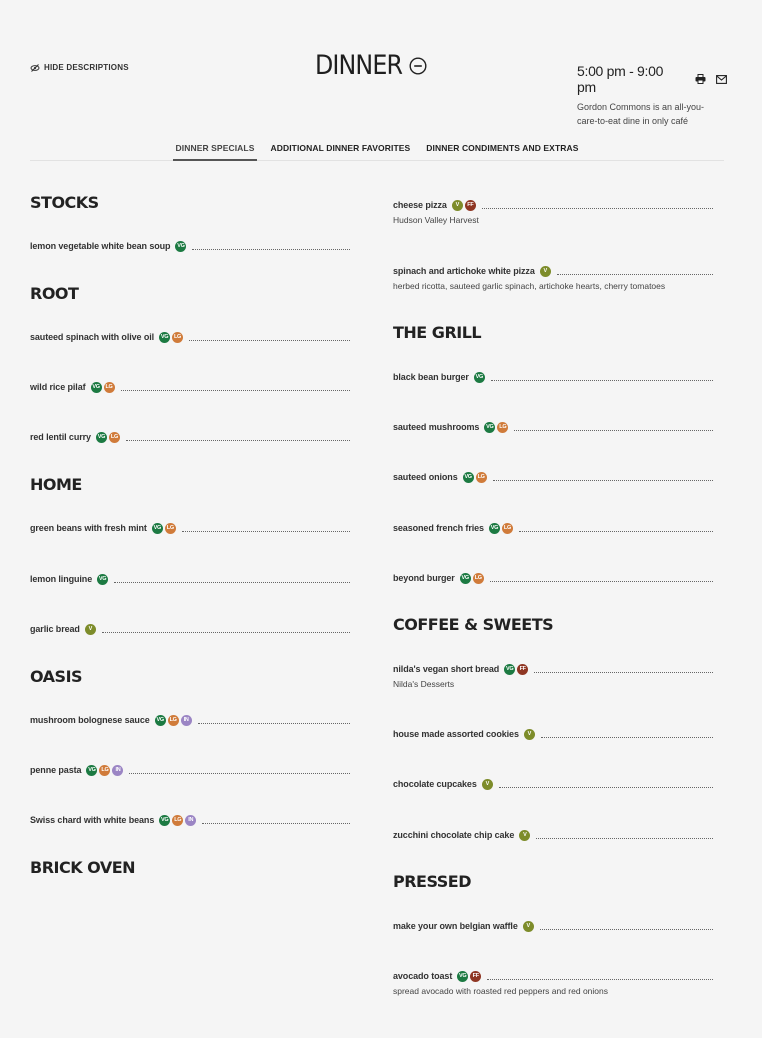  Describe the element at coordinates (190, 387) in the screenshot. I see `menu-item: wild rice pilaf VG LG` at that location.